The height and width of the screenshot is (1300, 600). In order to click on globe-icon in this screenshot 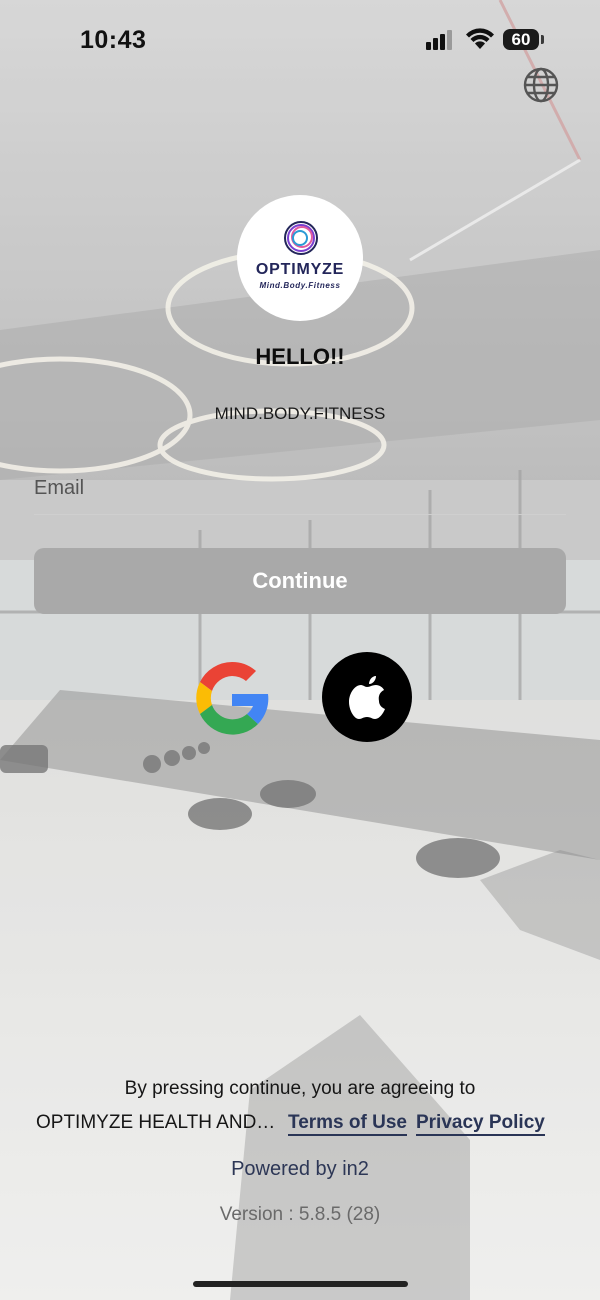, I will do `click(541, 85)`.